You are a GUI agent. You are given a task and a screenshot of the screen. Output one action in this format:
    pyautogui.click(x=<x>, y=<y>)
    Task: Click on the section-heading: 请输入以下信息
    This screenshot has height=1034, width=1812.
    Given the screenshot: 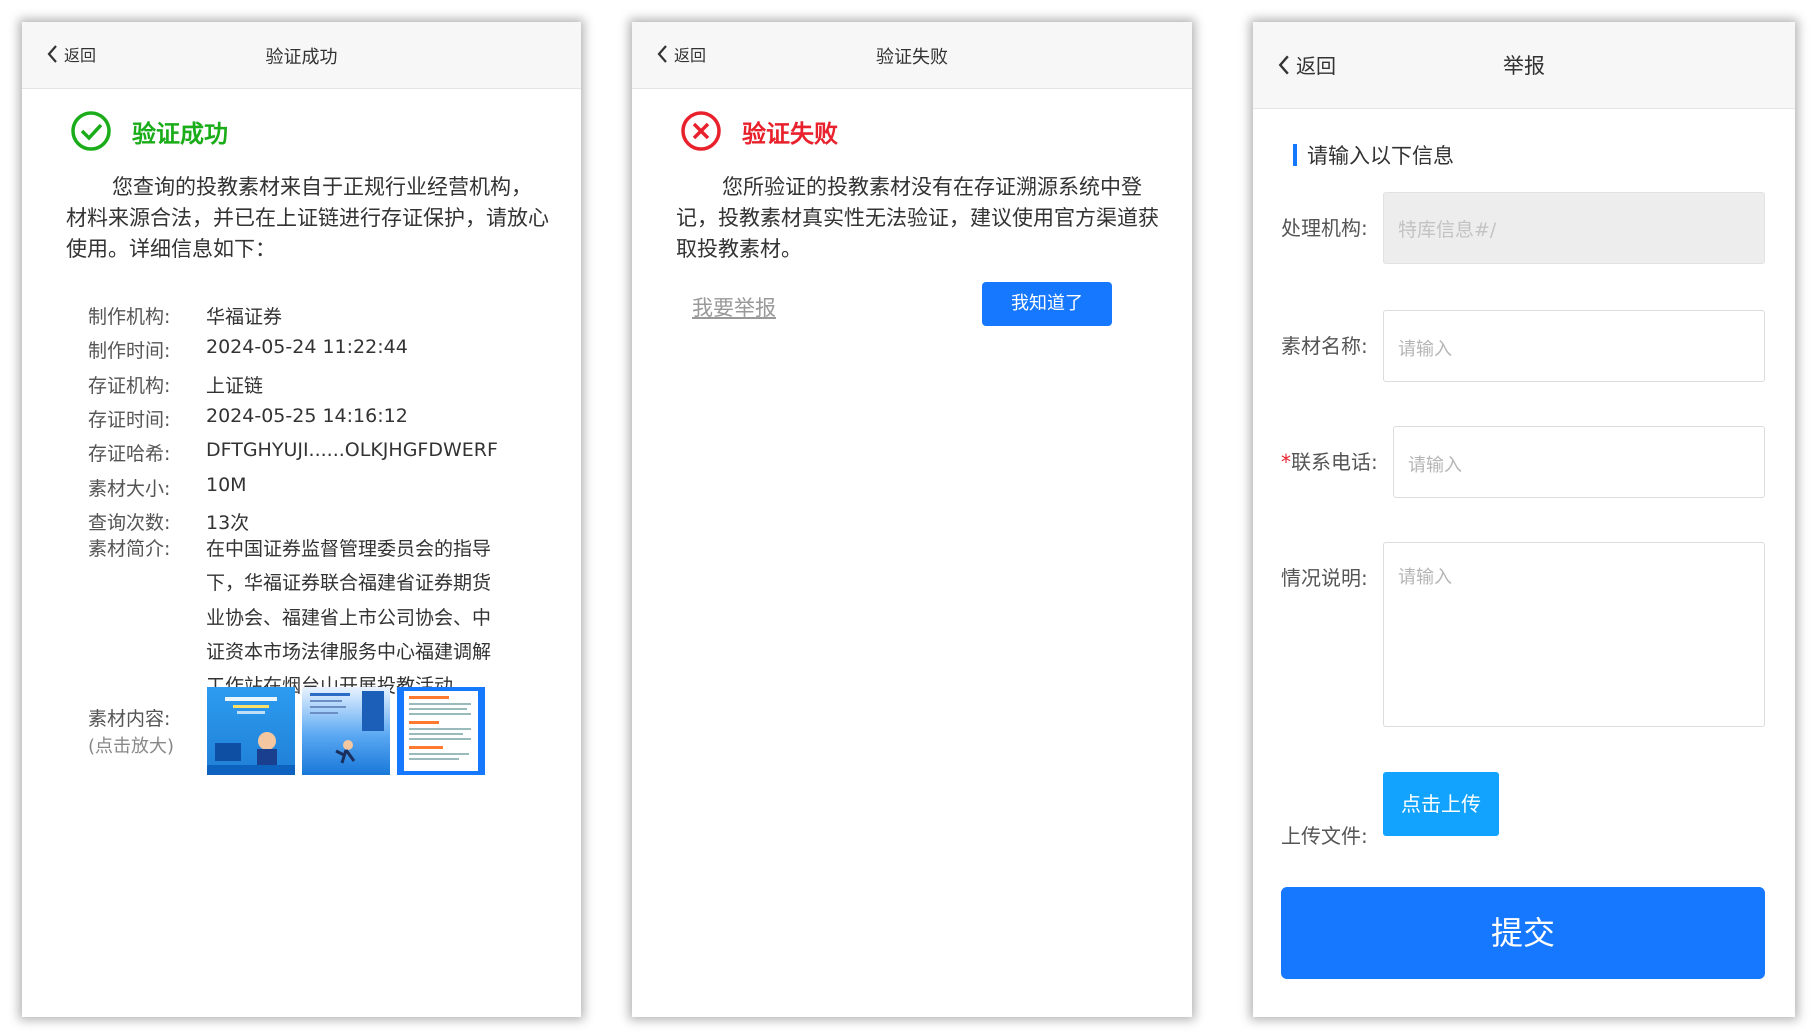 What is the action you would take?
    pyautogui.click(x=1373, y=155)
    